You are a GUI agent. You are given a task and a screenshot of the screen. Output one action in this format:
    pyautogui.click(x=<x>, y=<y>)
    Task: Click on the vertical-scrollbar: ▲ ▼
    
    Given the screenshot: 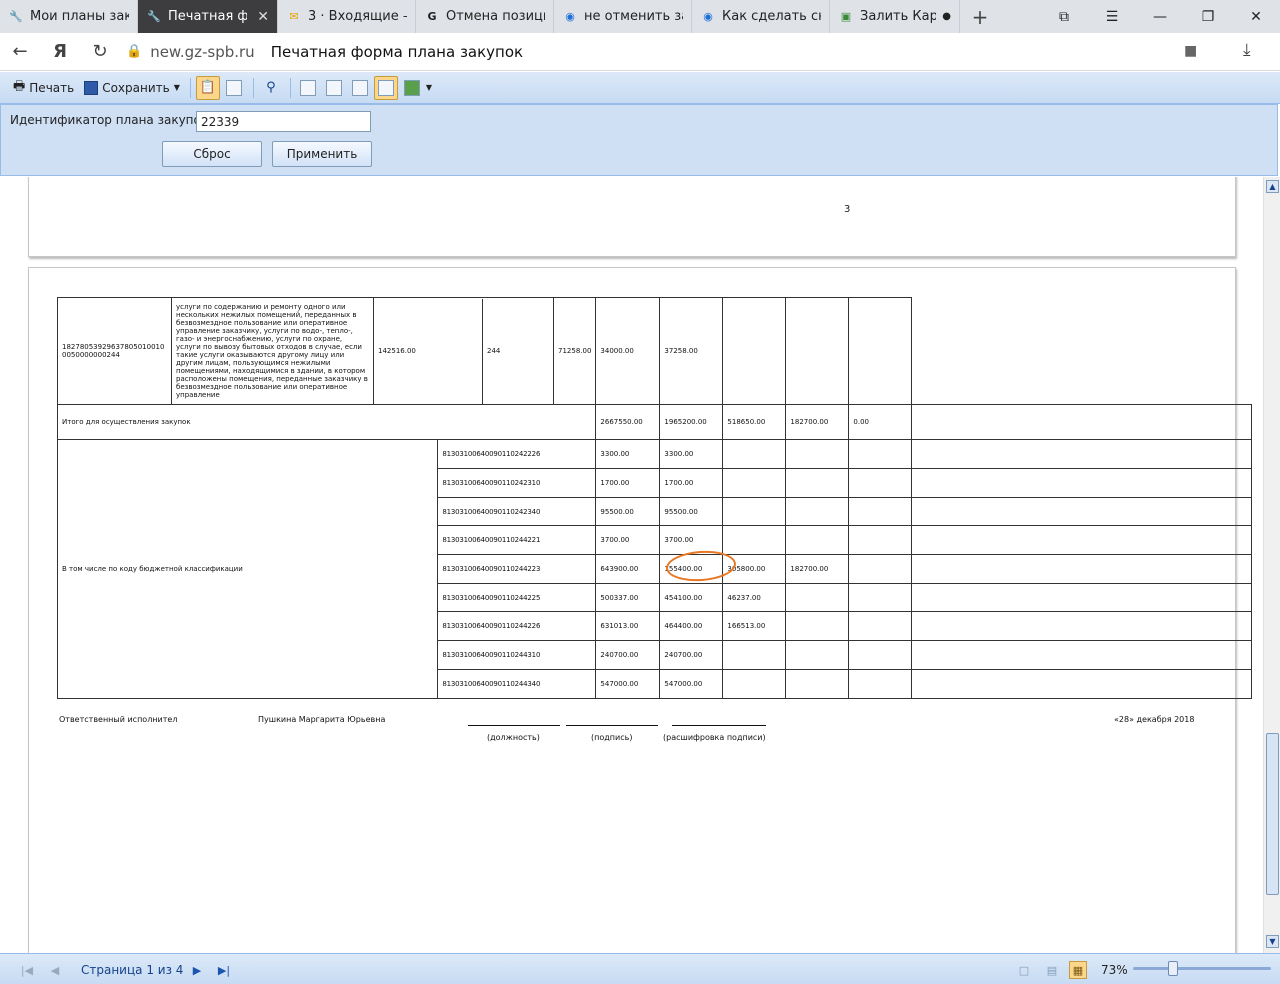 What is the action you would take?
    pyautogui.click(x=1271, y=565)
    